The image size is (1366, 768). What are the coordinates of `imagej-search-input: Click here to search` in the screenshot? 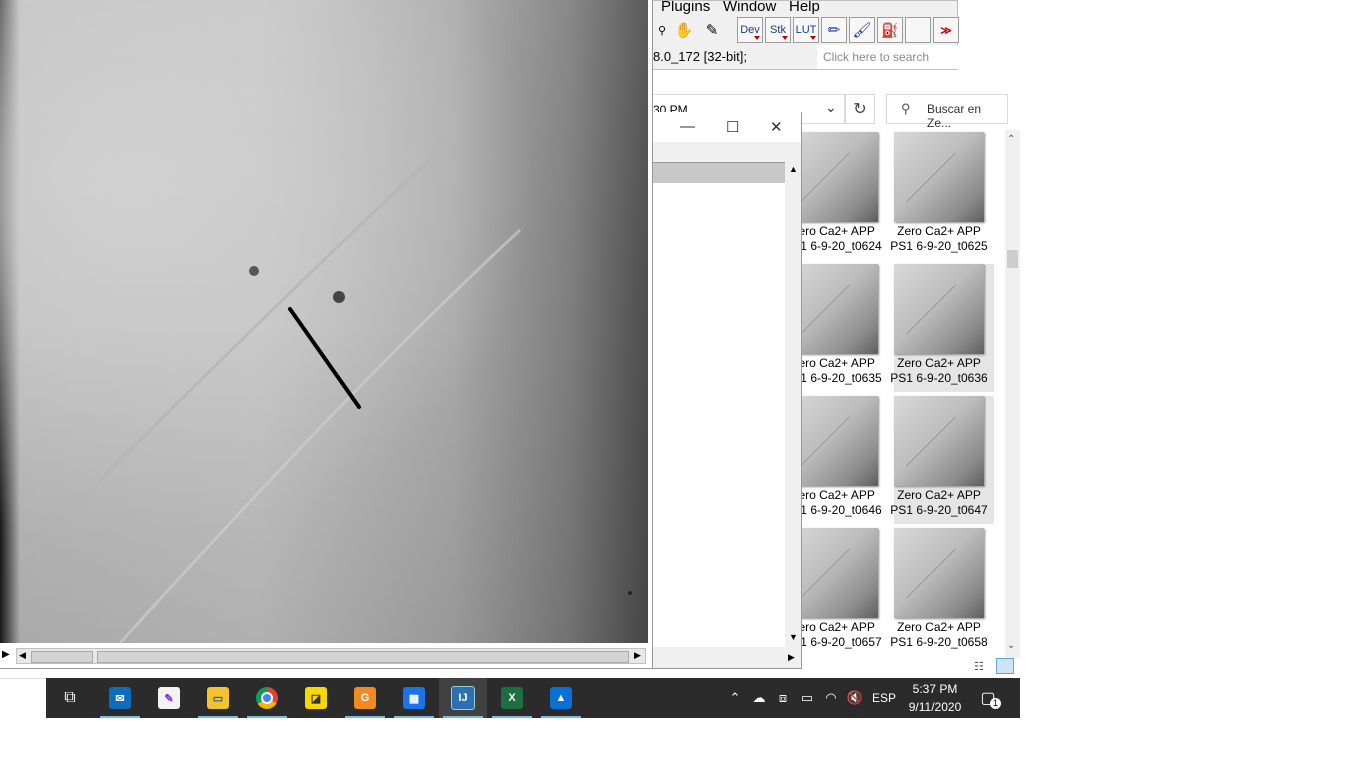 It's located at (887, 57).